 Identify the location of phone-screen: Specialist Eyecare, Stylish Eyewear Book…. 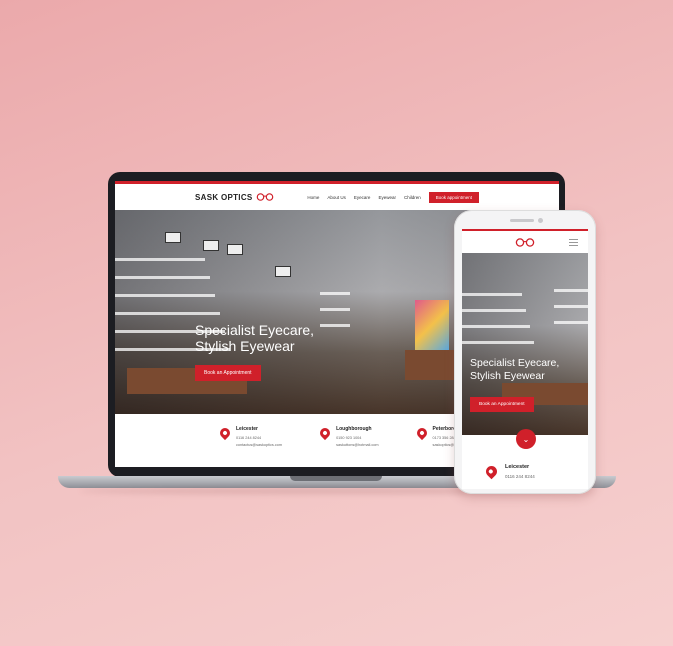
(525, 359).